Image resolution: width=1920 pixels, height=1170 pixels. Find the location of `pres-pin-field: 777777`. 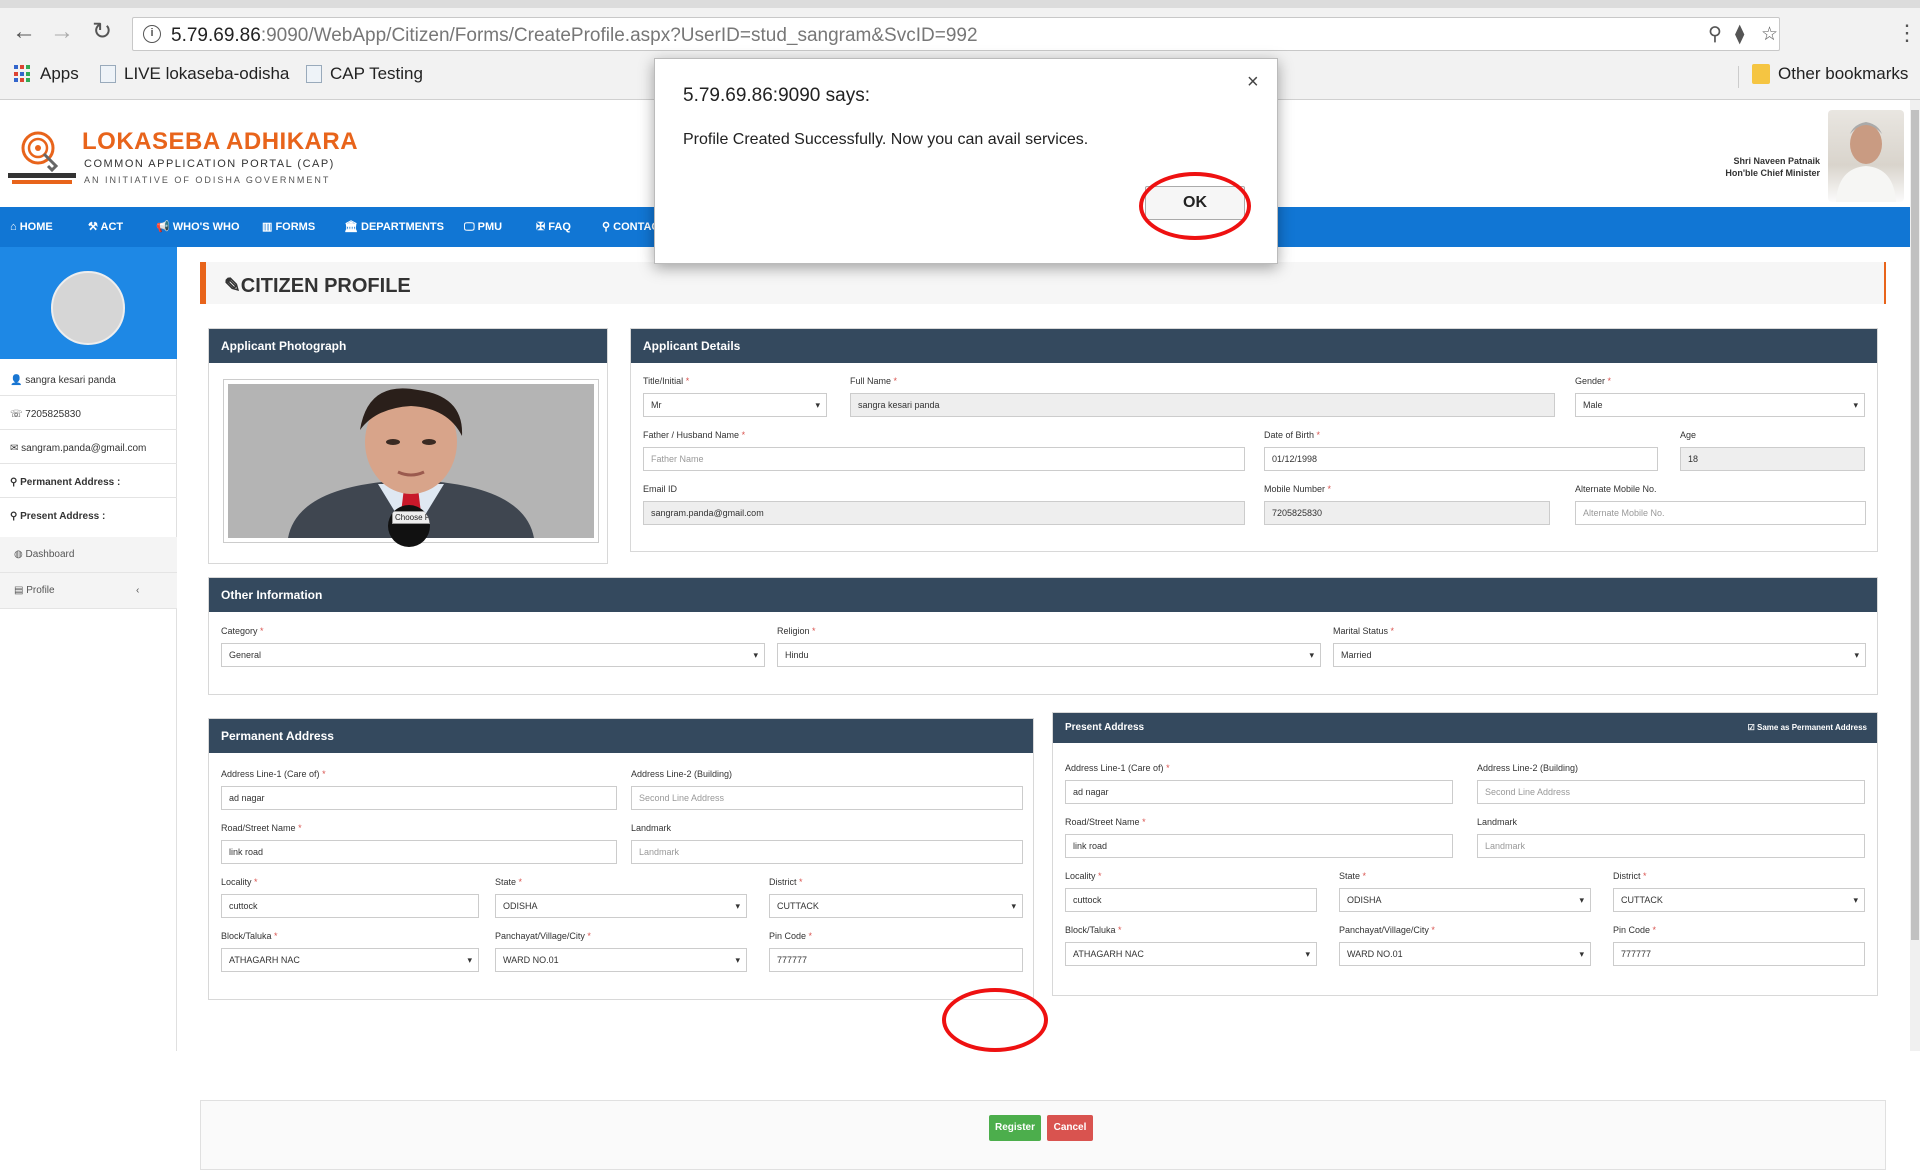

pres-pin-field: 777777 is located at coordinates (1739, 954).